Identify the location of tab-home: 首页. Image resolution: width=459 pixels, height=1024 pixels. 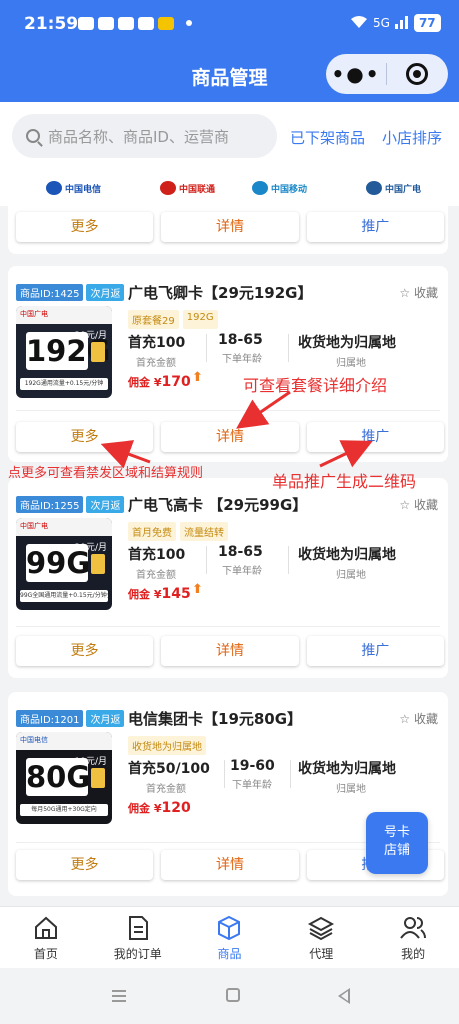
(46, 937).